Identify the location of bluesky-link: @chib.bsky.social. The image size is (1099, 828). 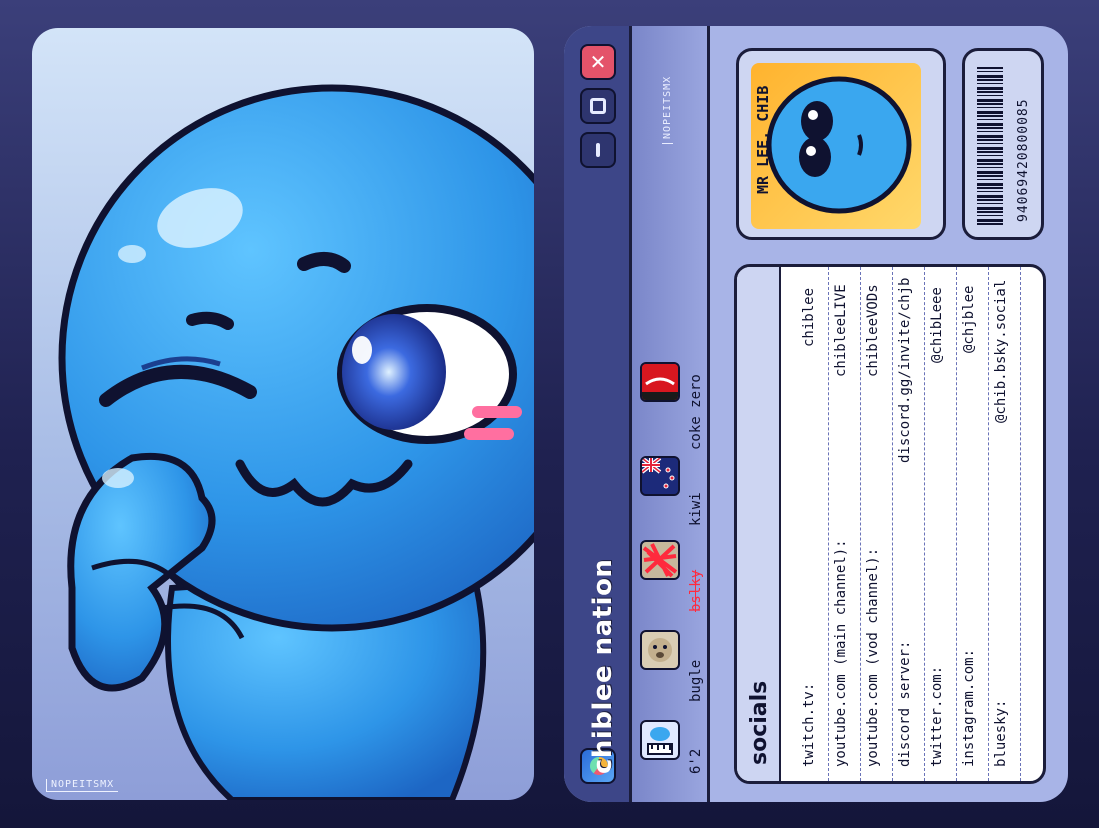
(1001, 351).